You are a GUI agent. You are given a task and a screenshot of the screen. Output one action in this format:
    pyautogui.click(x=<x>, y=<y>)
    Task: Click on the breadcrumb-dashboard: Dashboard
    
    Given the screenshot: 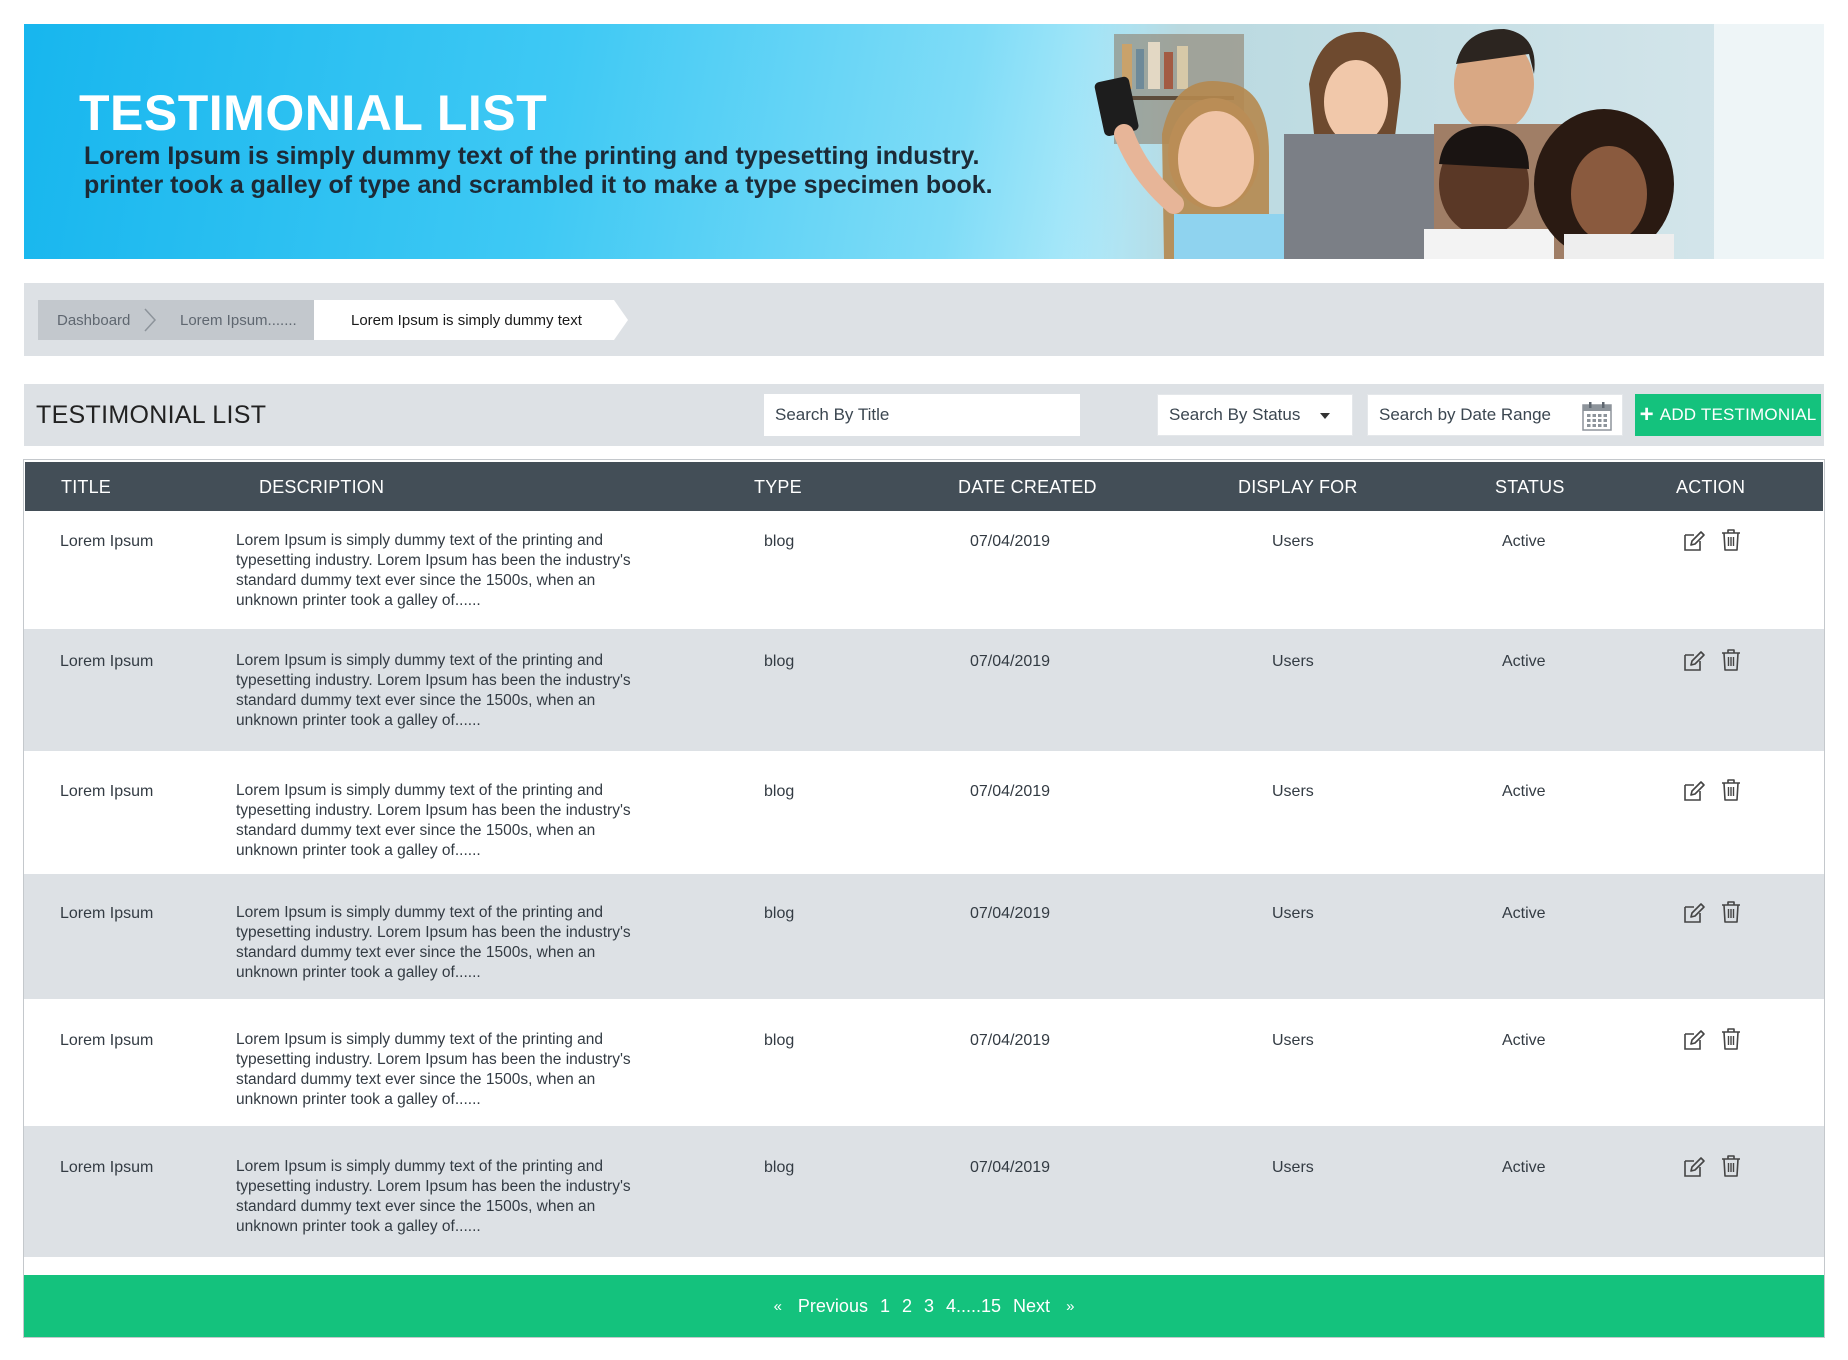 What is the action you would take?
    pyautogui.click(x=93, y=320)
    